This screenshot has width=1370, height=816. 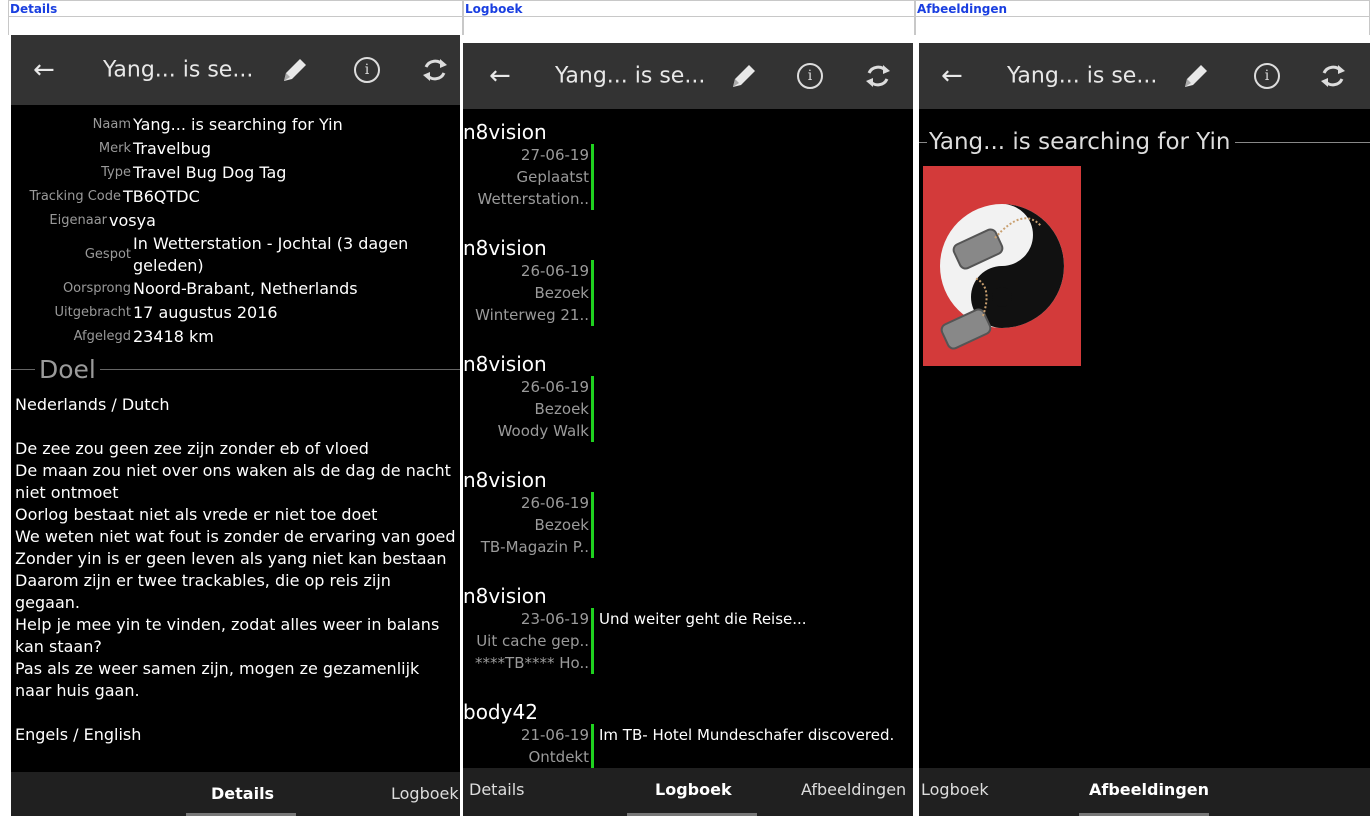 What do you see at coordinates (235, 8) in the screenshot?
I see `details-column-header: Details` at bounding box center [235, 8].